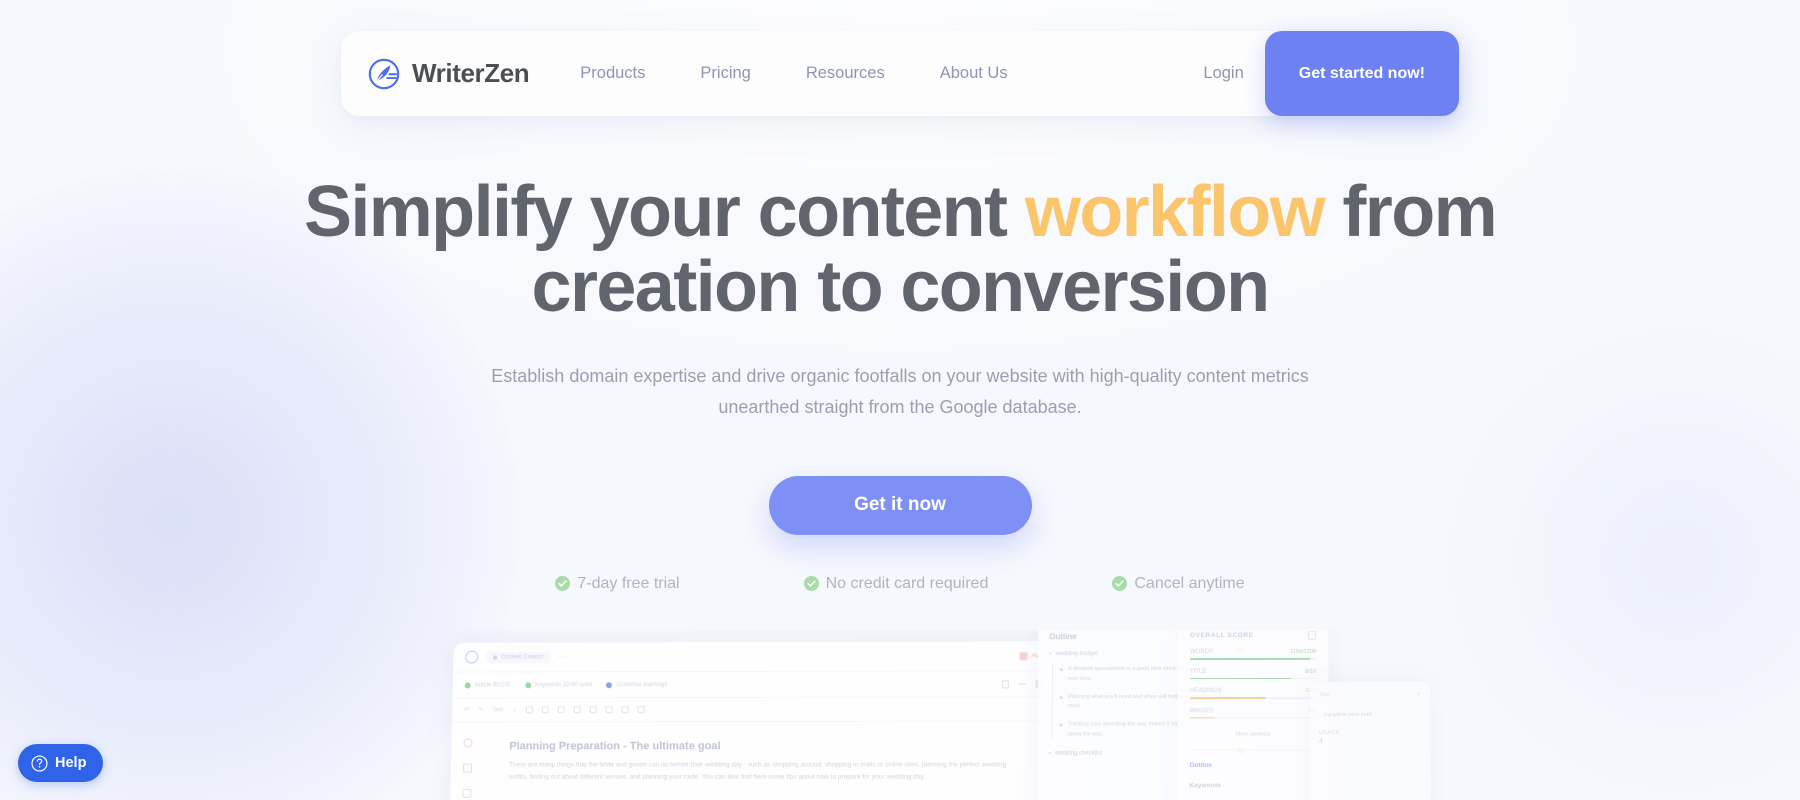  I want to click on hero-cta-wrapper: Get it now, so click(900, 505).